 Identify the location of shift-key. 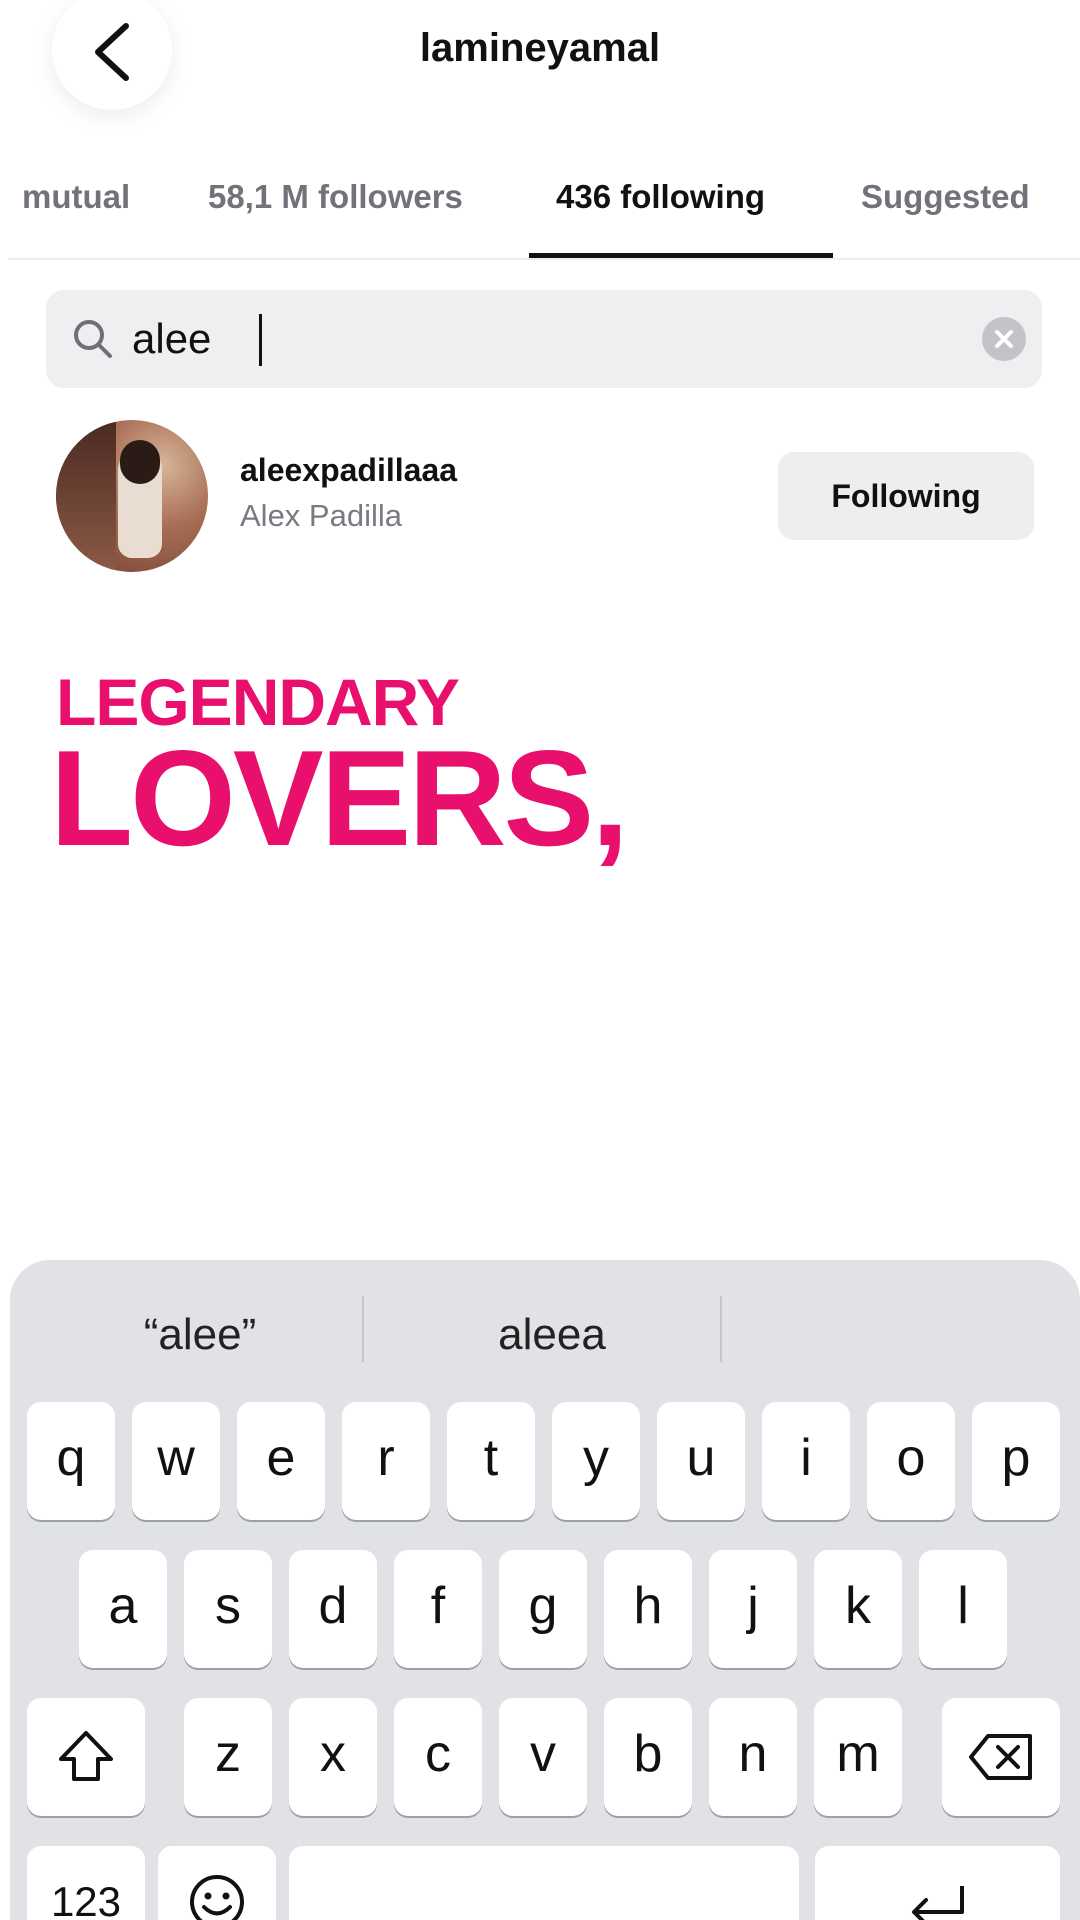
(86, 1757).